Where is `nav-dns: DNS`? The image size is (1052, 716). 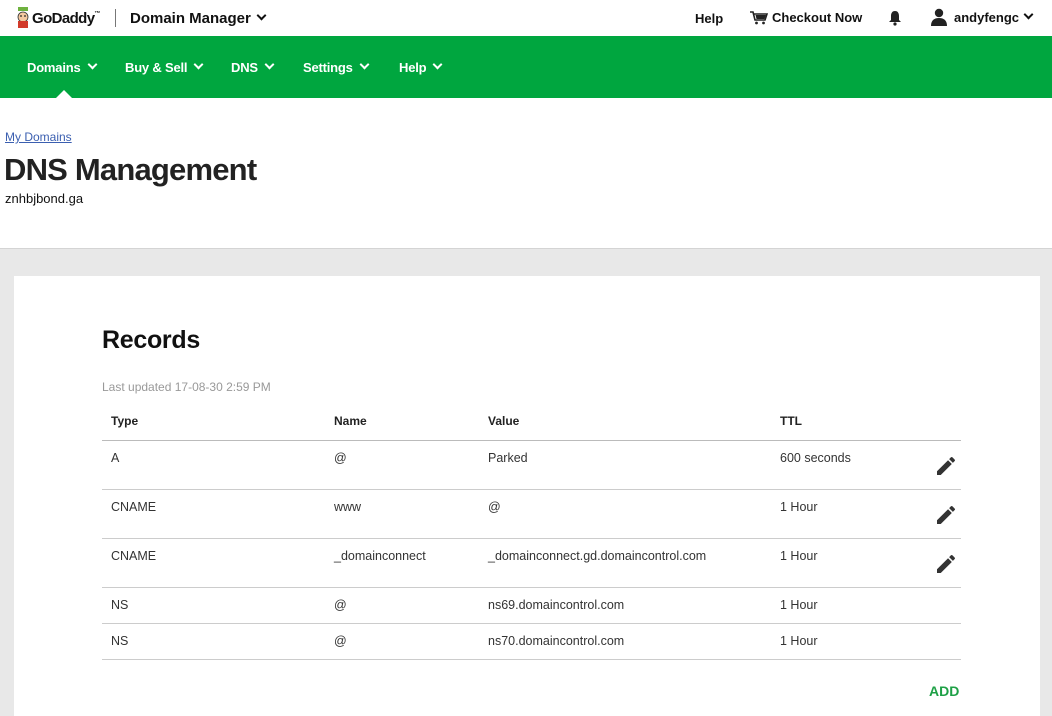
nav-dns: DNS is located at coordinates (253, 67).